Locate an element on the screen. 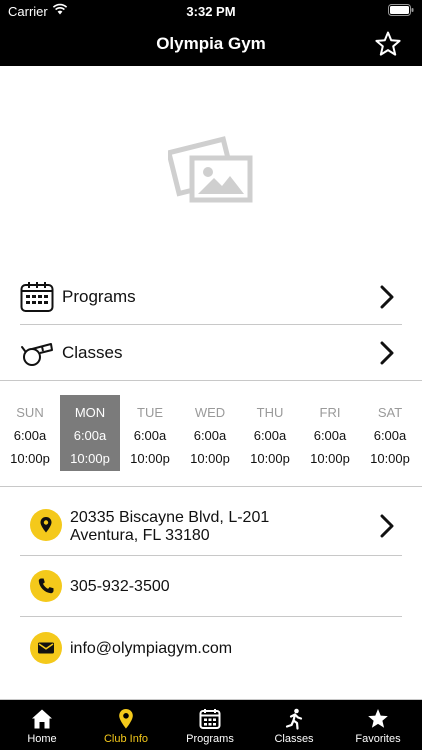 The height and width of the screenshot is (750, 422). status-bar: Carrier 3:32 PM is located at coordinates (211, 11).